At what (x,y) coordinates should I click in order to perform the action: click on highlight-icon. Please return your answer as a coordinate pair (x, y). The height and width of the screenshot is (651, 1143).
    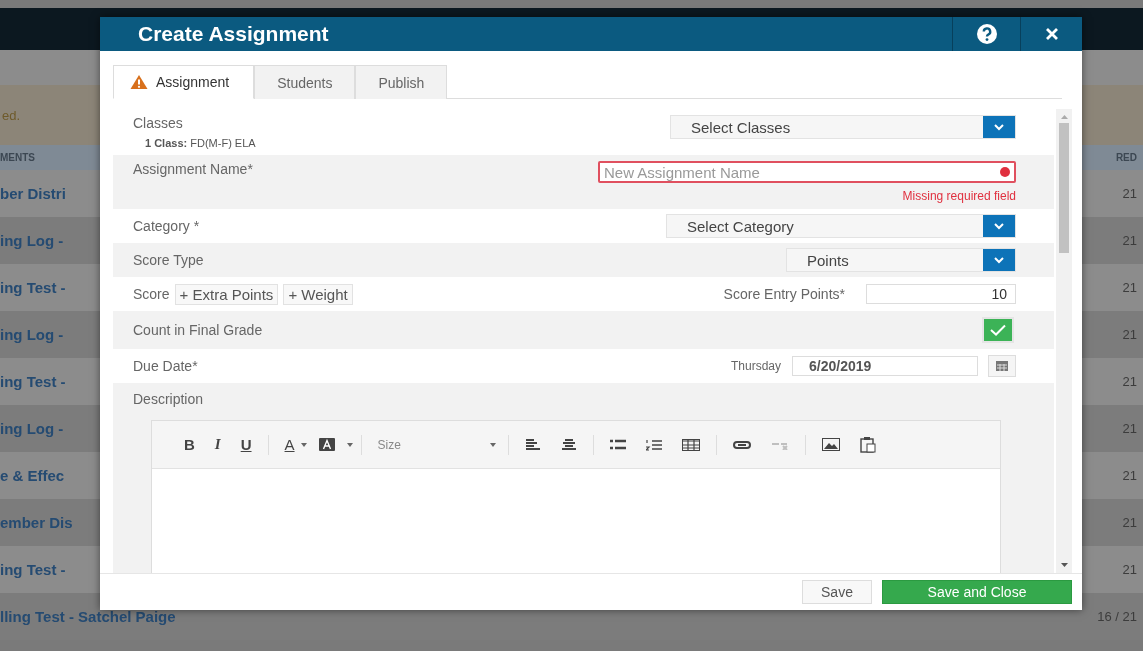
    Looking at the image, I should click on (326, 444).